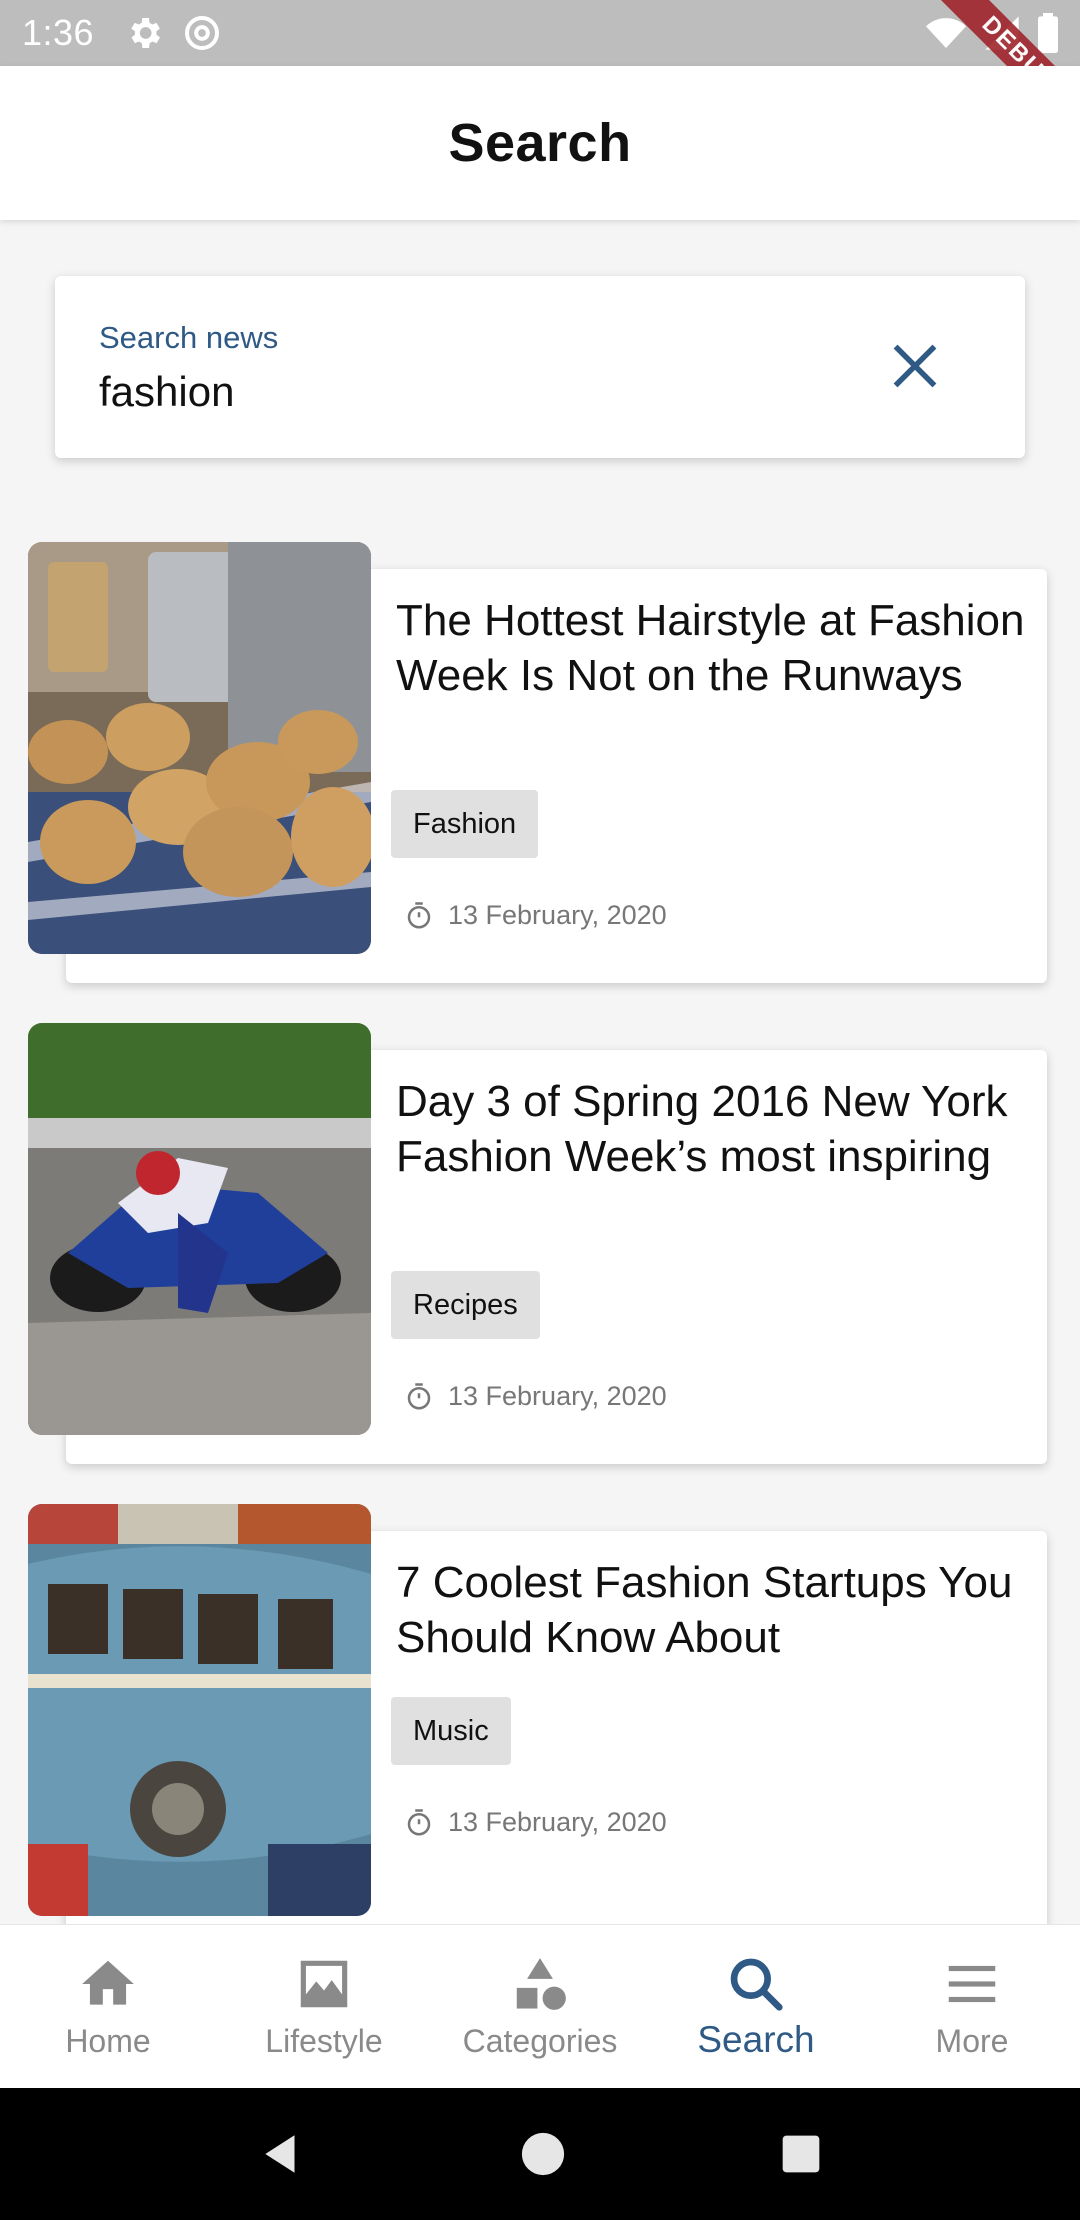 This screenshot has height=2220, width=1080. I want to click on data-saver-icon, so click(202, 33).